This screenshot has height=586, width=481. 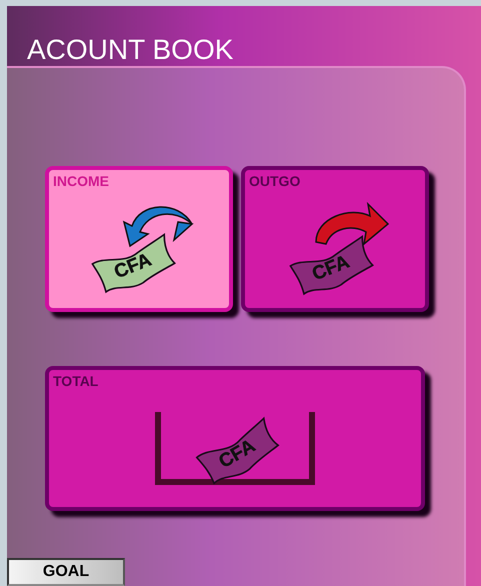 What do you see at coordinates (130, 50) in the screenshot?
I see `app-title: ACOUNT BOOK` at bounding box center [130, 50].